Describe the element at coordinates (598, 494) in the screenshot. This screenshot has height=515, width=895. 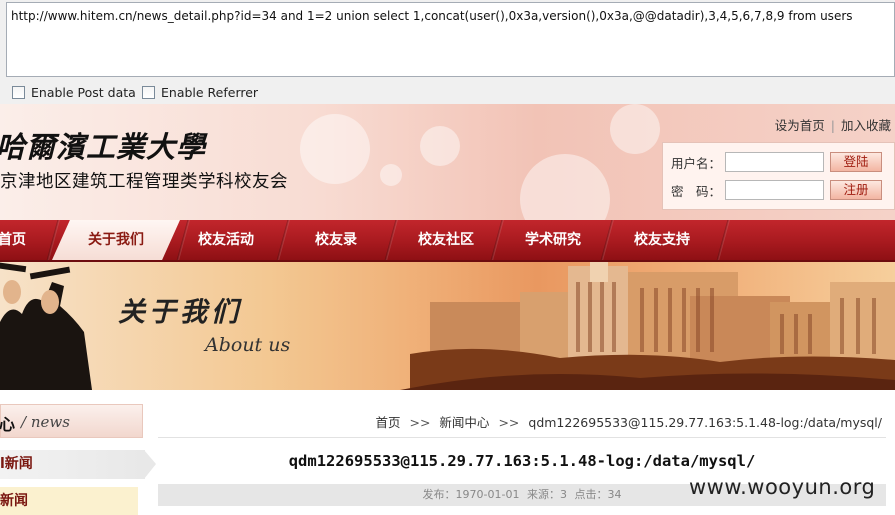
I see `click-count: 点击：34` at that location.